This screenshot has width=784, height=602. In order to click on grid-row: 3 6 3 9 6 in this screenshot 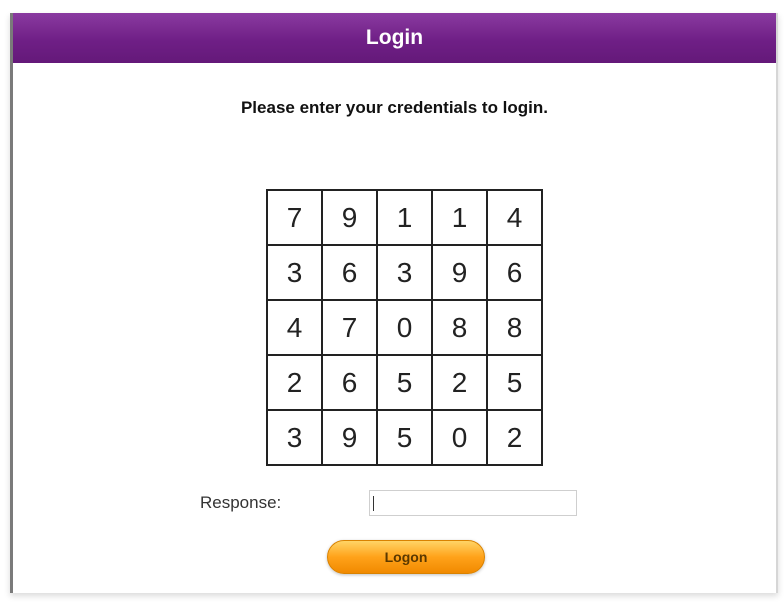, I will do `click(404, 272)`.